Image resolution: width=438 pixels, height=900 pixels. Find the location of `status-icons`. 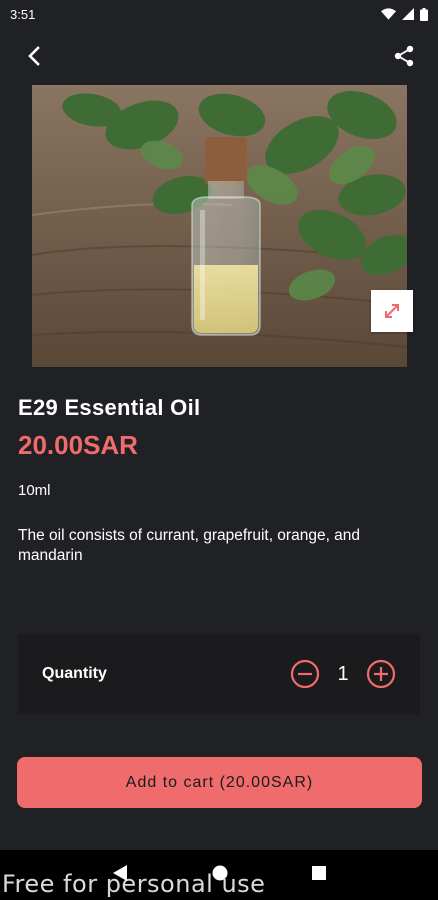

status-icons is located at coordinates (404, 14).